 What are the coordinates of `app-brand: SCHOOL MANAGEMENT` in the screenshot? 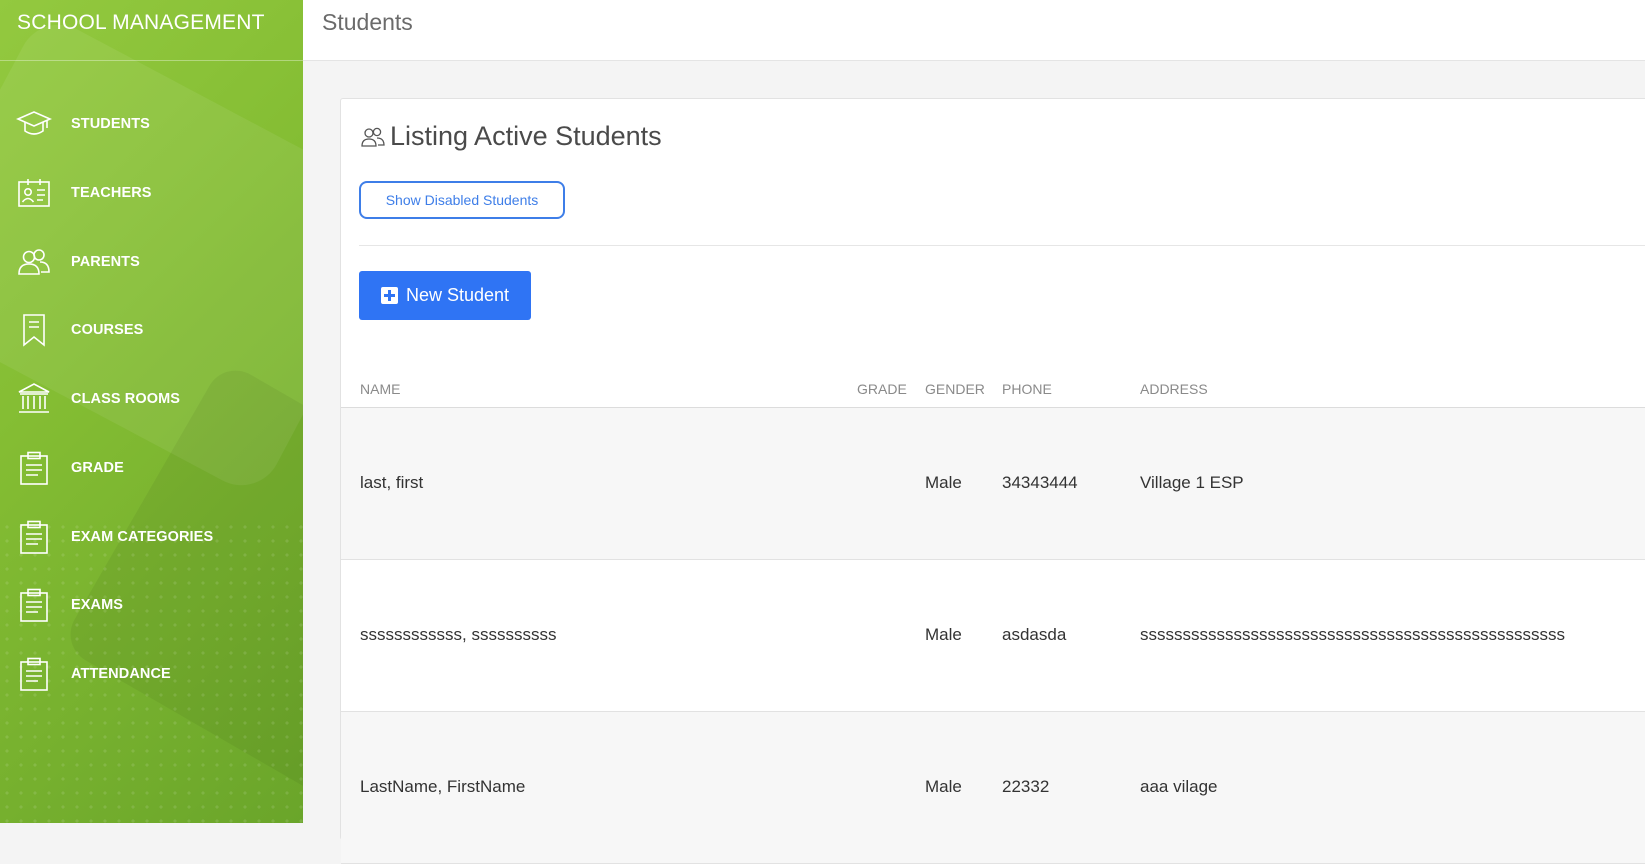 It's located at (151, 30).